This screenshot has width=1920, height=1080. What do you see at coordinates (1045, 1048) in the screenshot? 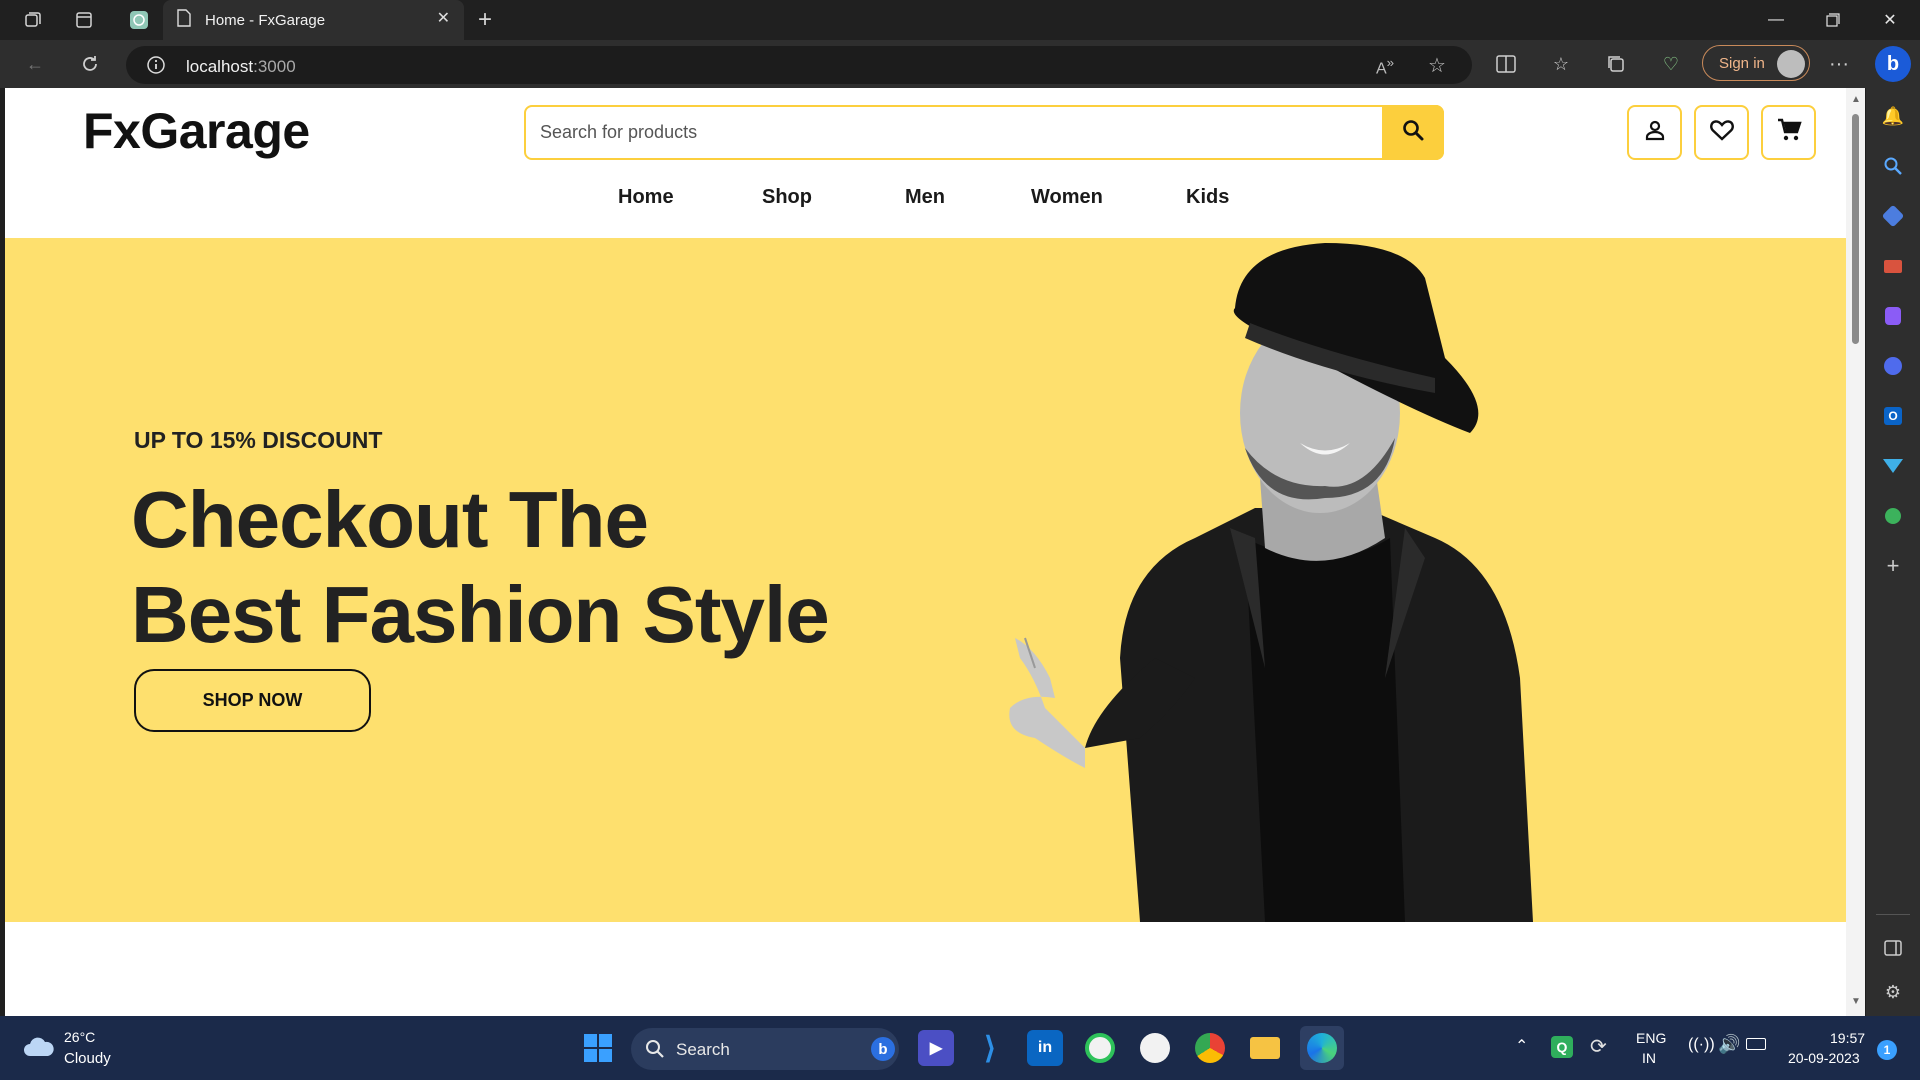
I see `linkedin-icon: in` at bounding box center [1045, 1048].